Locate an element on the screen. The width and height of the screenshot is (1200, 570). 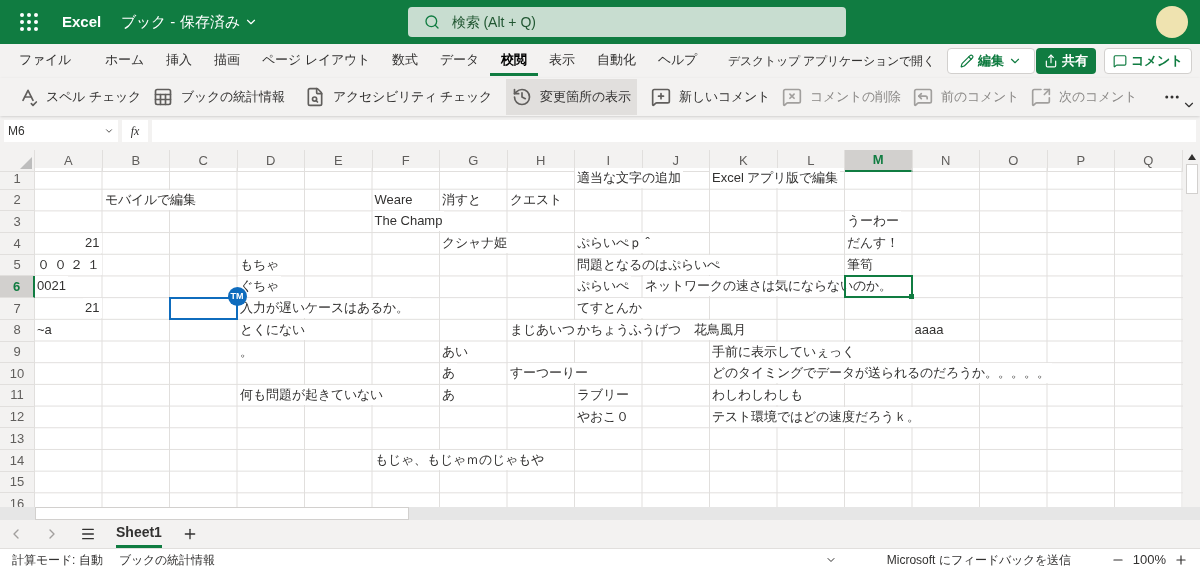
row-header: 12 is located at coordinates (17, 417).